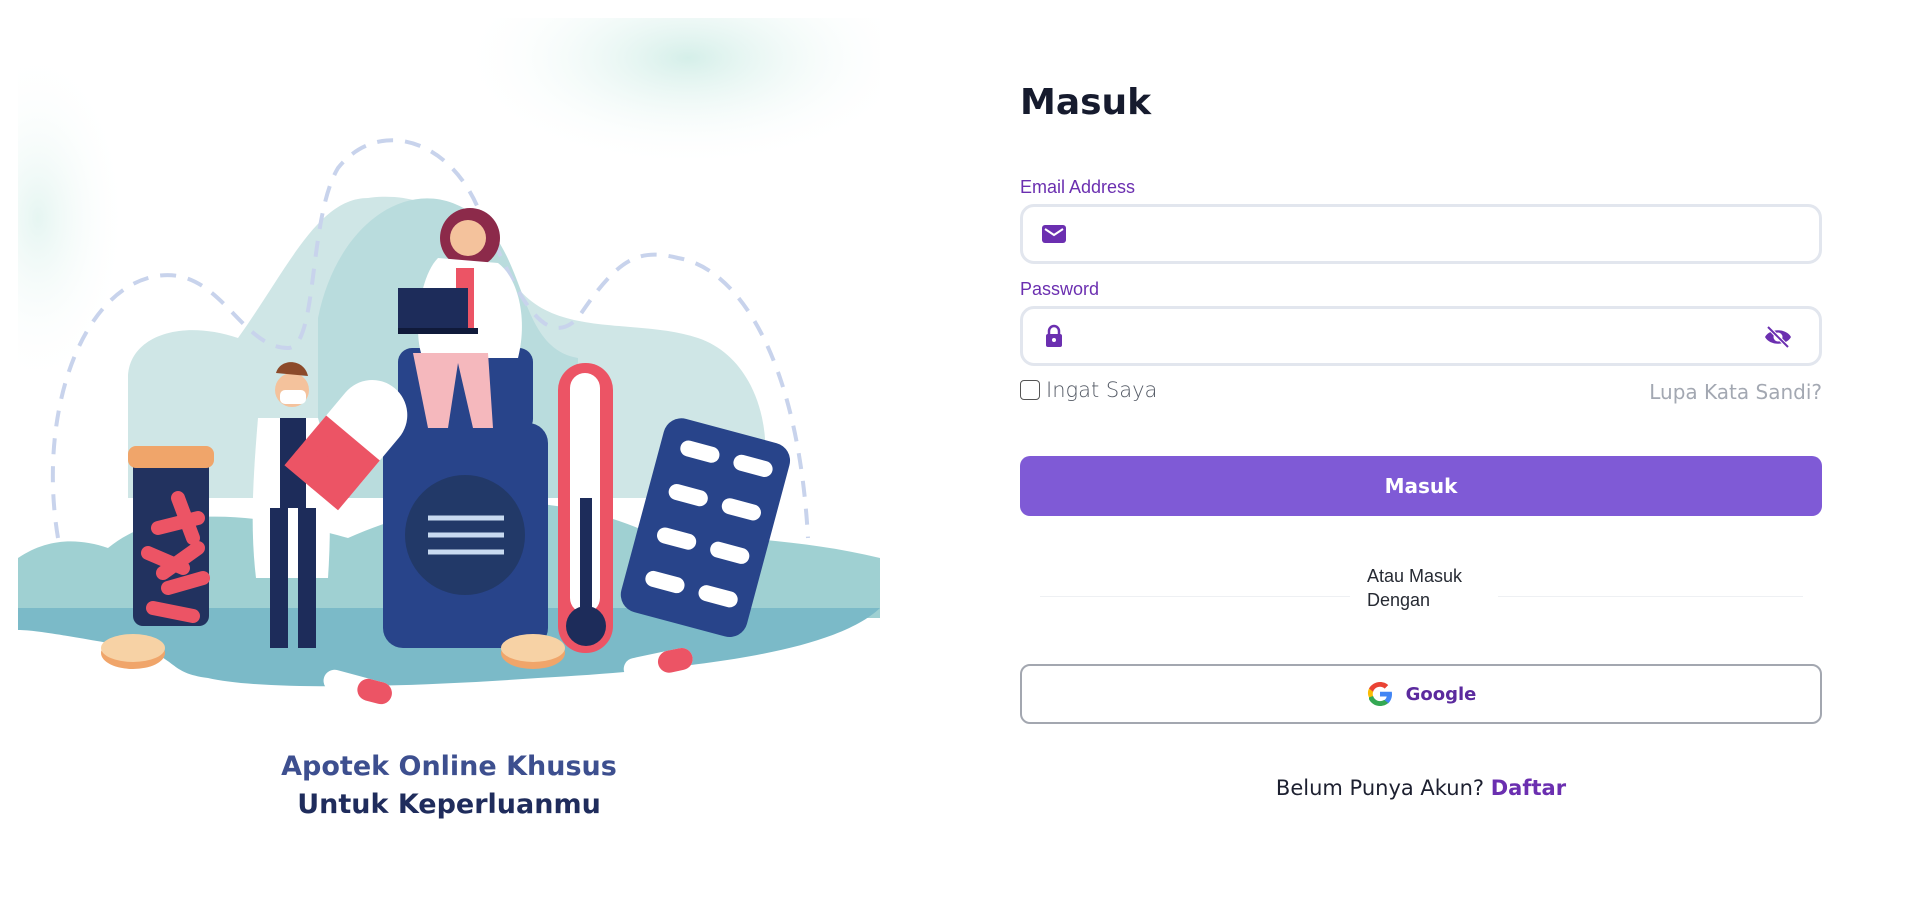  I want to click on google-button-label: Google, so click(1441, 694).